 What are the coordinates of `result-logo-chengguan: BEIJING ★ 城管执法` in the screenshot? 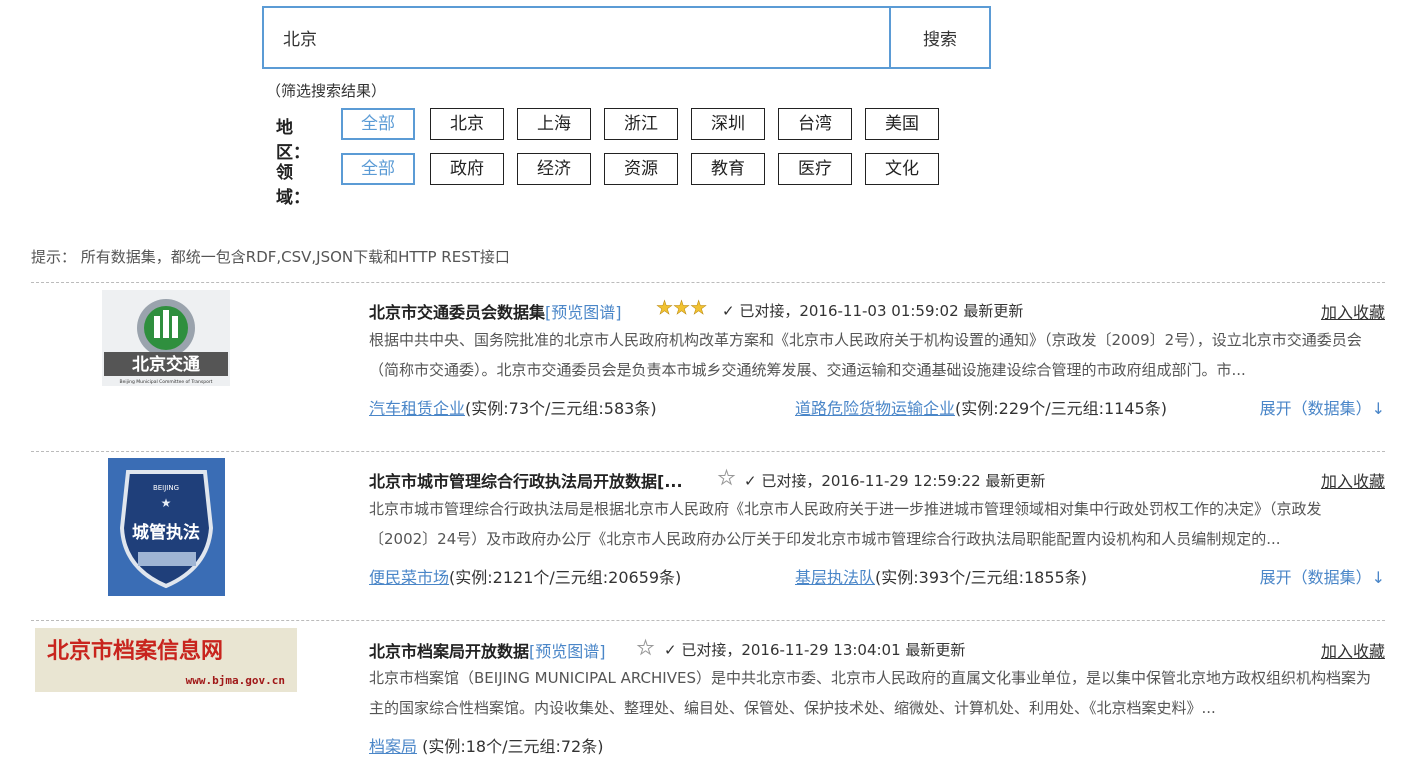 It's located at (166, 527).